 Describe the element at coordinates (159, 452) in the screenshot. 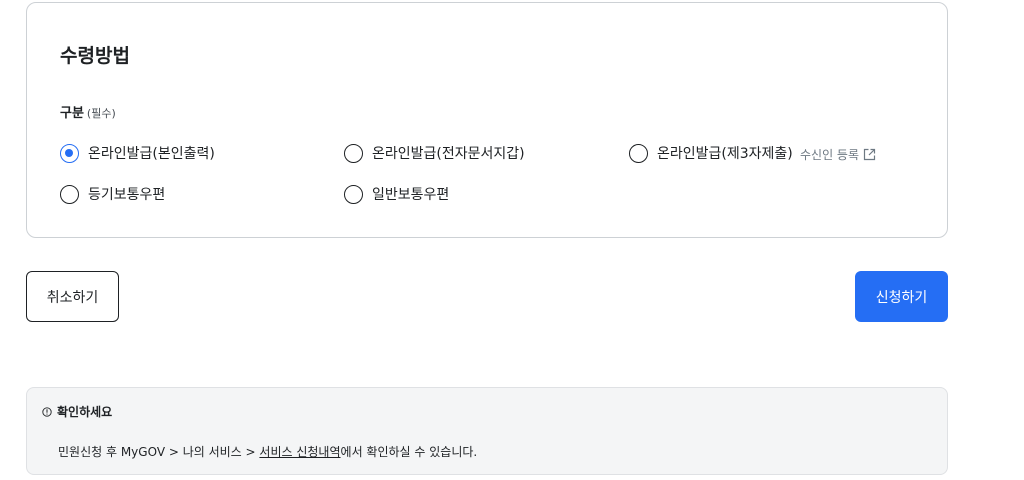

I see `notice-text-before: 민원신청 후 MyGOV > 나의 서비스 >` at that location.